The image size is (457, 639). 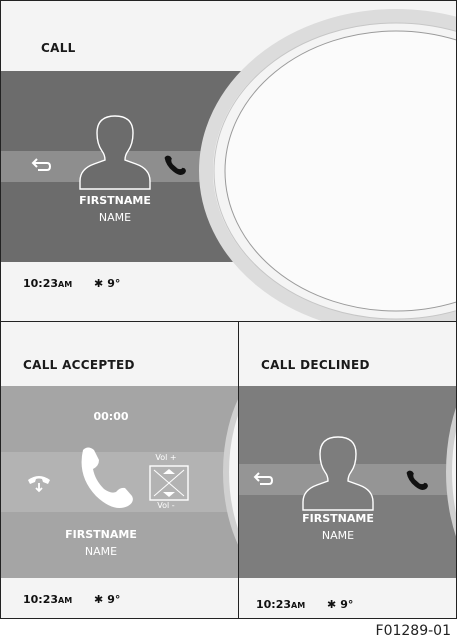 I want to click on volume-down-label: Vol -, so click(x=166, y=505).